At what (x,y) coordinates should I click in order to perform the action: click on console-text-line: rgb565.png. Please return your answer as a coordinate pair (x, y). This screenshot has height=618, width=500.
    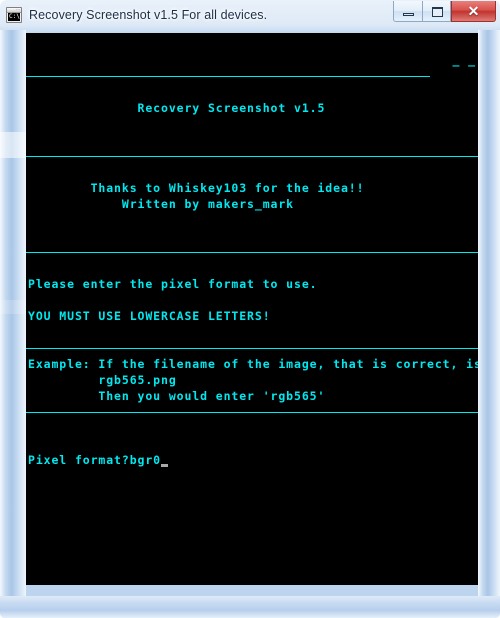
    Looking at the image, I should click on (102, 380).